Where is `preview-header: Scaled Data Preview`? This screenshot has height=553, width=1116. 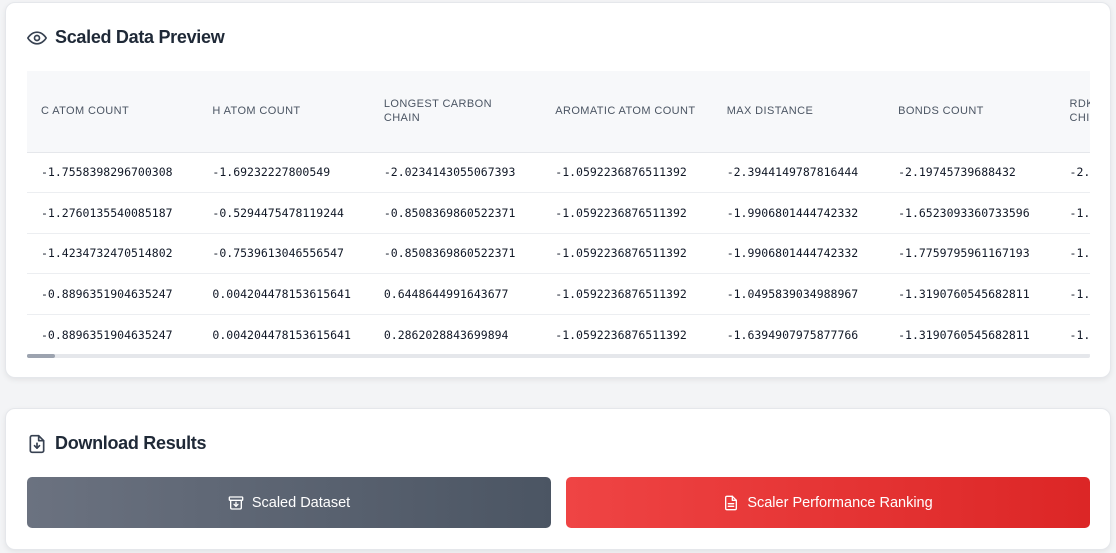 preview-header: Scaled Data Preview is located at coordinates (126, 37).